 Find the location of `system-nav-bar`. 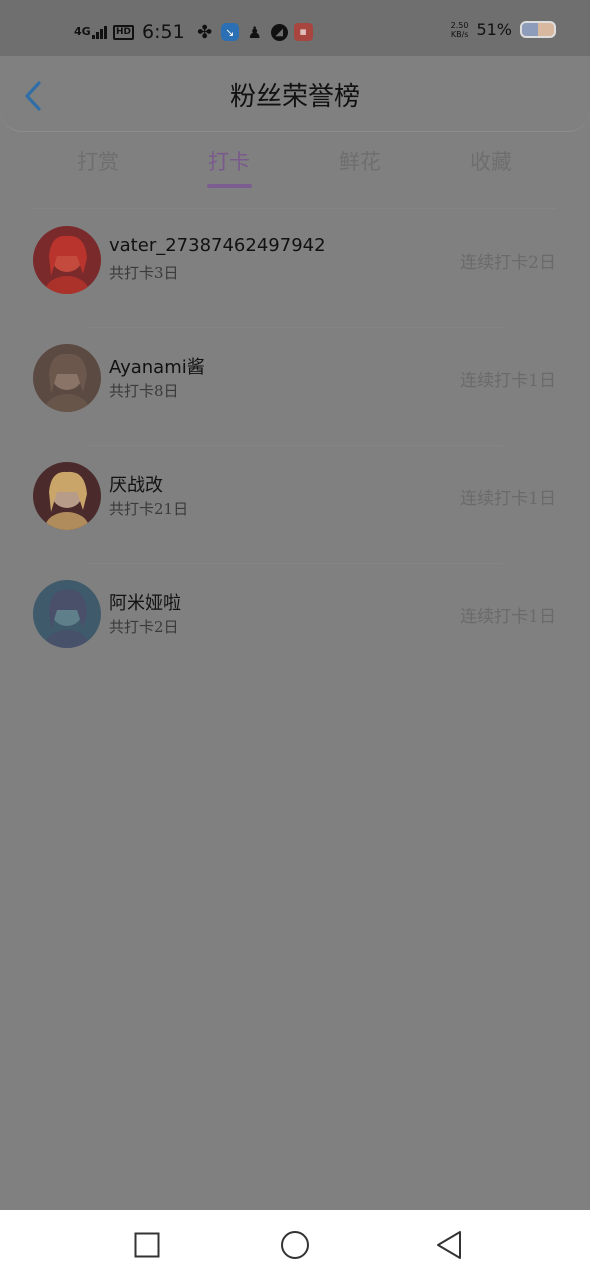

system-nav-bar is located at coordinates (295, 1245).